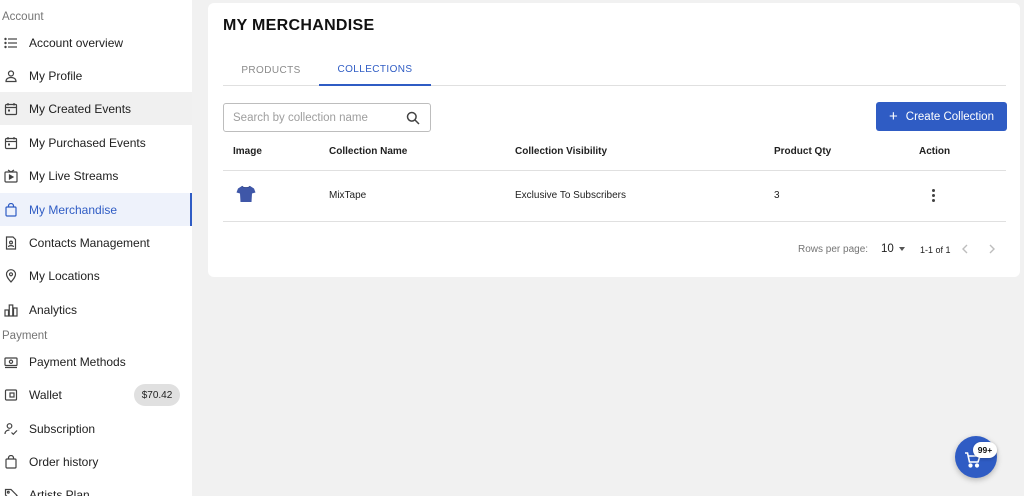 This screenshot has height=496, width=1024. I want to click on create-collection-label: Create Collection, so click(949, 116).